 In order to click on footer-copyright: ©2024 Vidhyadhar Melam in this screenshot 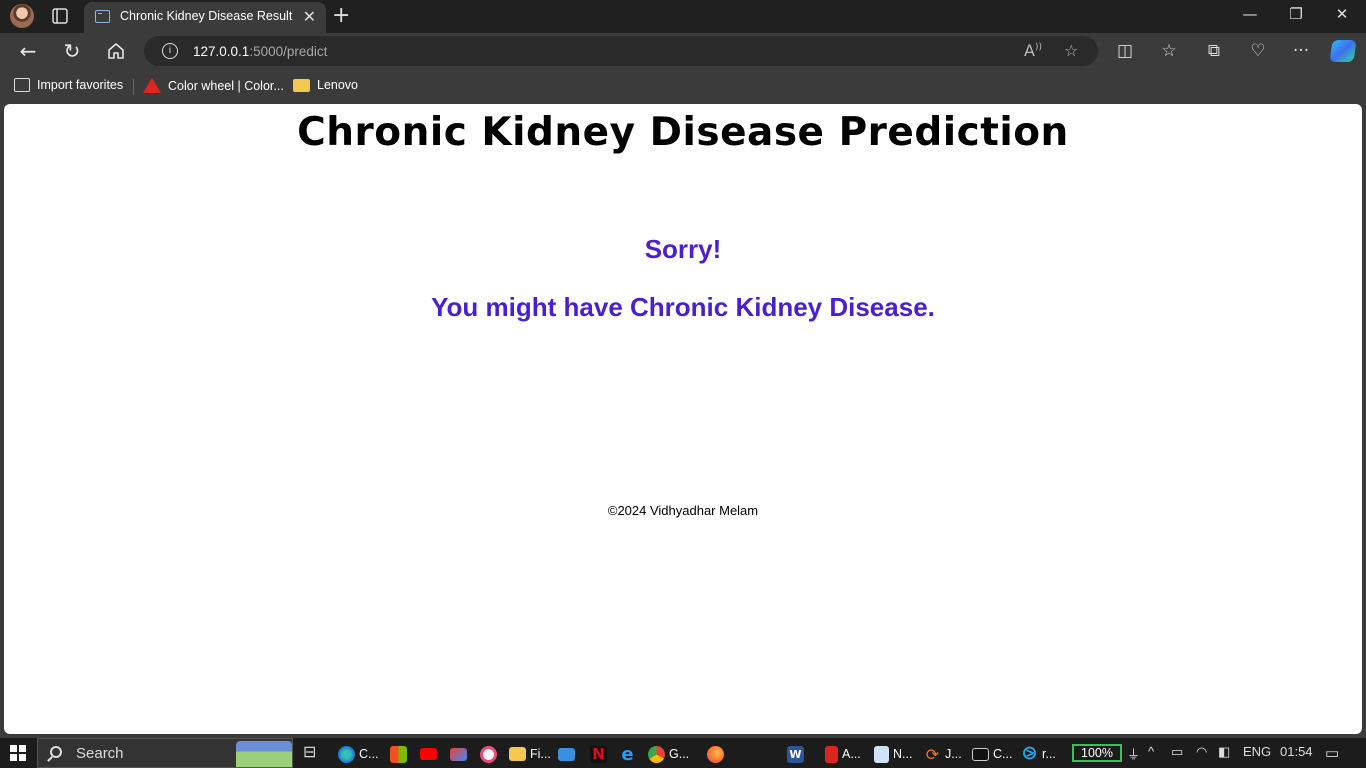, I will do `click(683, 510)`.